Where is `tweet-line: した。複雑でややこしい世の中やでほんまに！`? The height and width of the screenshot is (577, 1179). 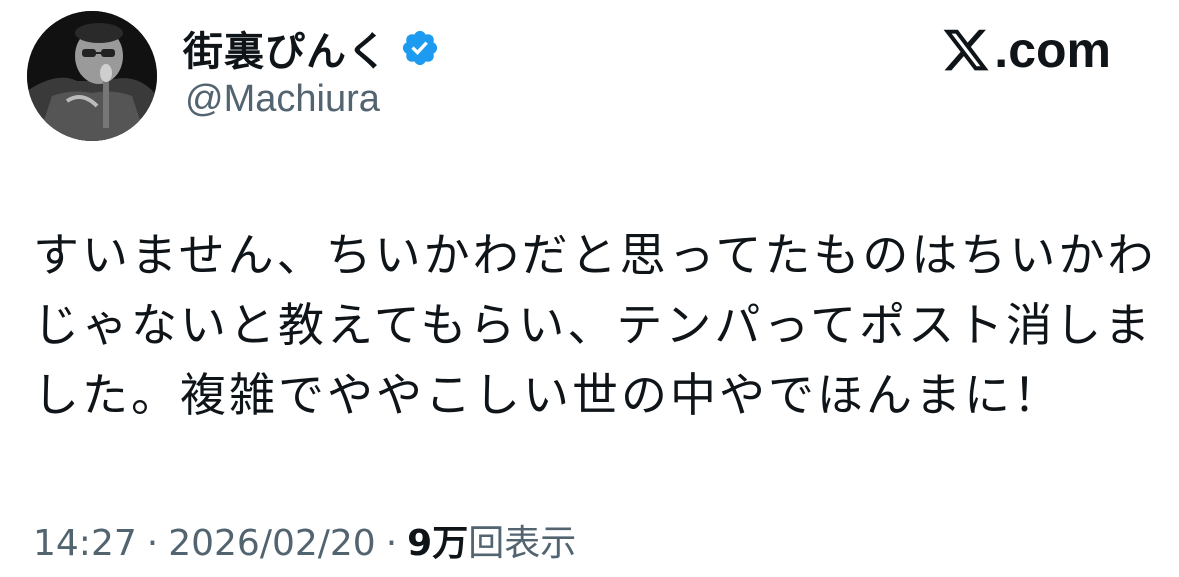 tweet-line: した。複雑でややこしい世の中やでほんまに！ is located at coordinates (547, 395).